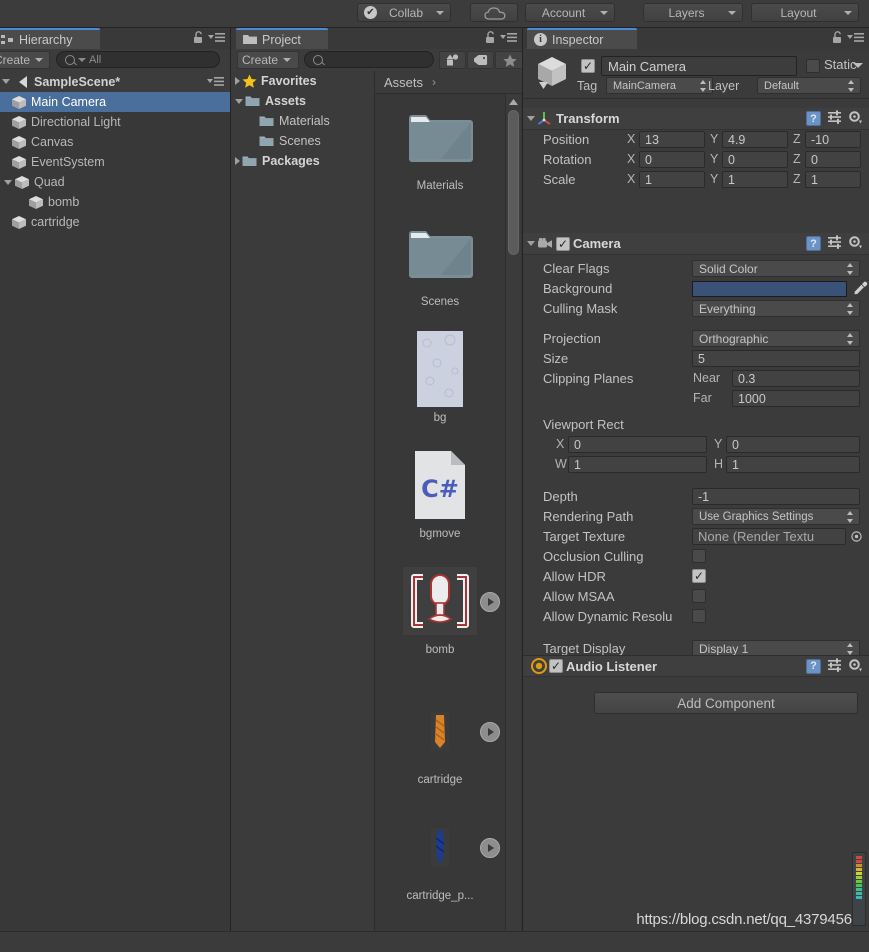 Image resolution: width=869 pixels, height=952 pixels. What do you see at coordinates (637, 444) in the screenshot?
I see `viewport-x-input: 0` at bounding box center [637, 444].